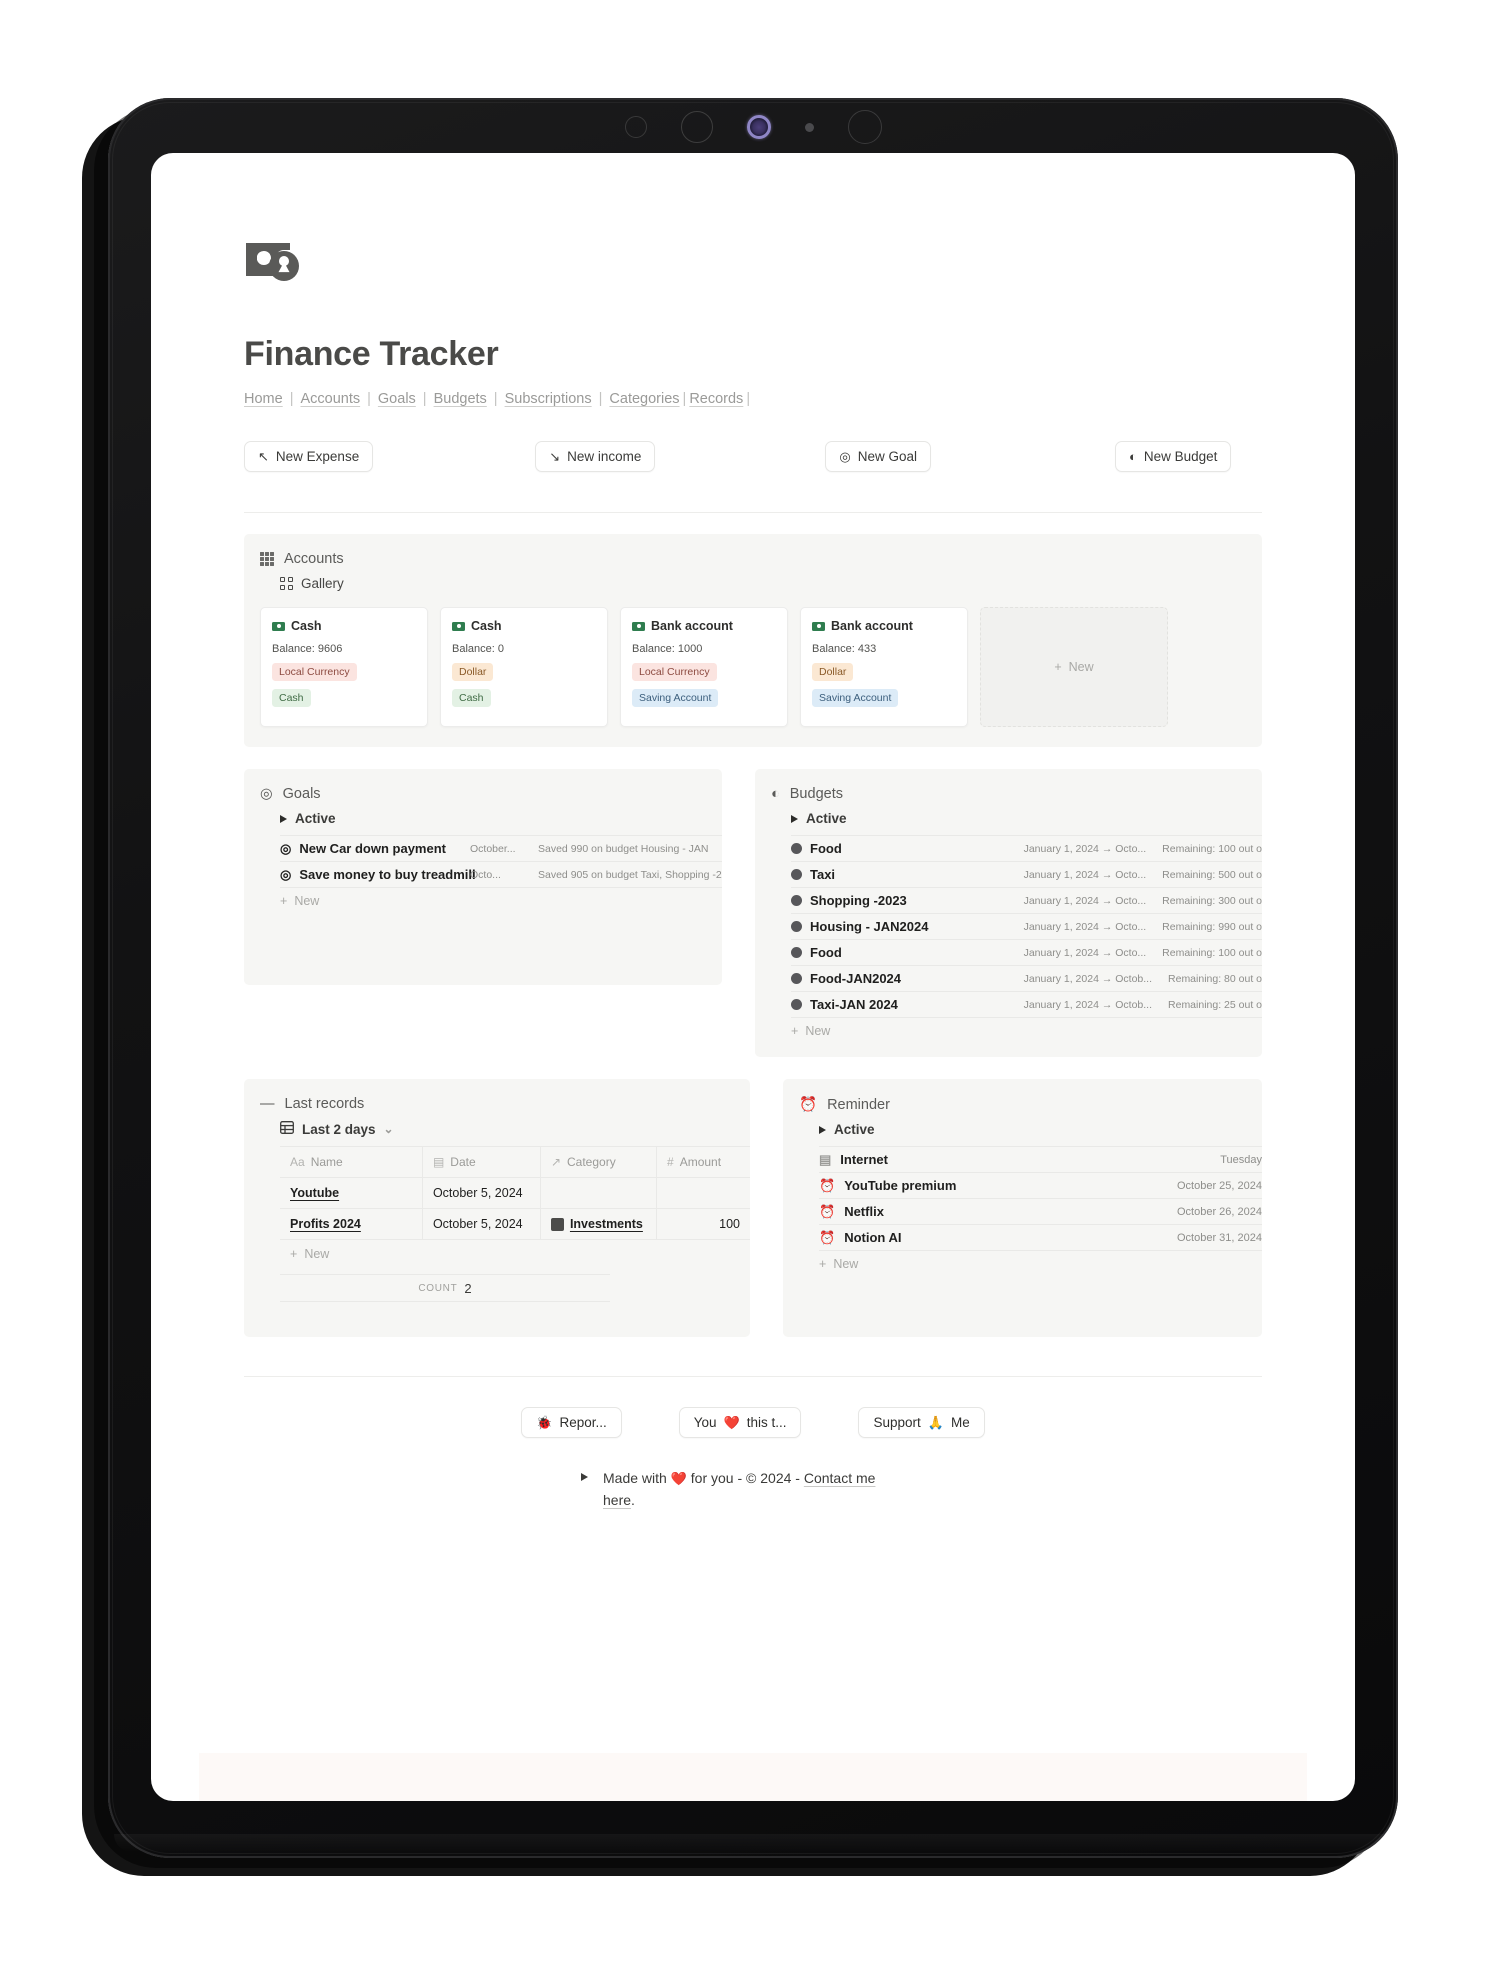 This screenshot has width=1500, height=1968. What do you see at coordinates (753, 550) in the screenshot?
I see `accounts-header: Accounts` at bounding box center [753, 550].